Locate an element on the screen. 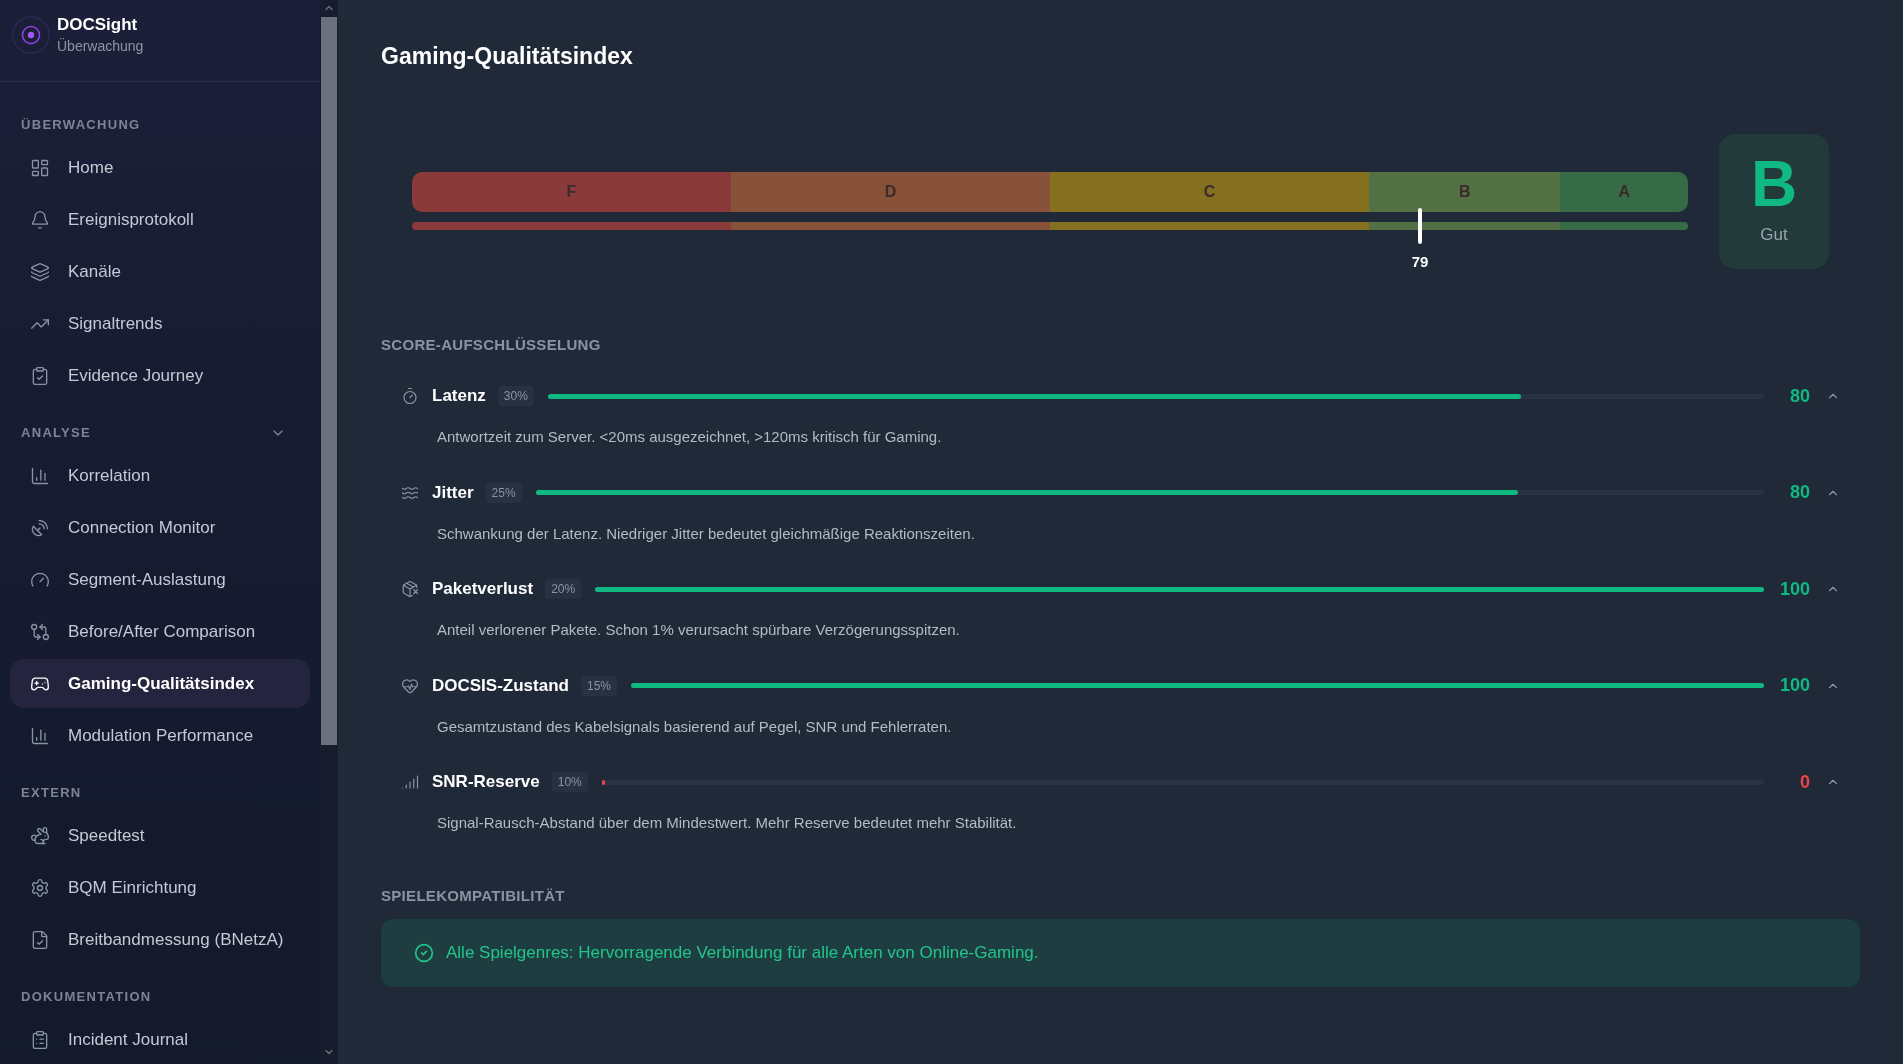 The width and height of the screenshot is (1903, 1064). logo-icon is located at coordinates (31, 34).